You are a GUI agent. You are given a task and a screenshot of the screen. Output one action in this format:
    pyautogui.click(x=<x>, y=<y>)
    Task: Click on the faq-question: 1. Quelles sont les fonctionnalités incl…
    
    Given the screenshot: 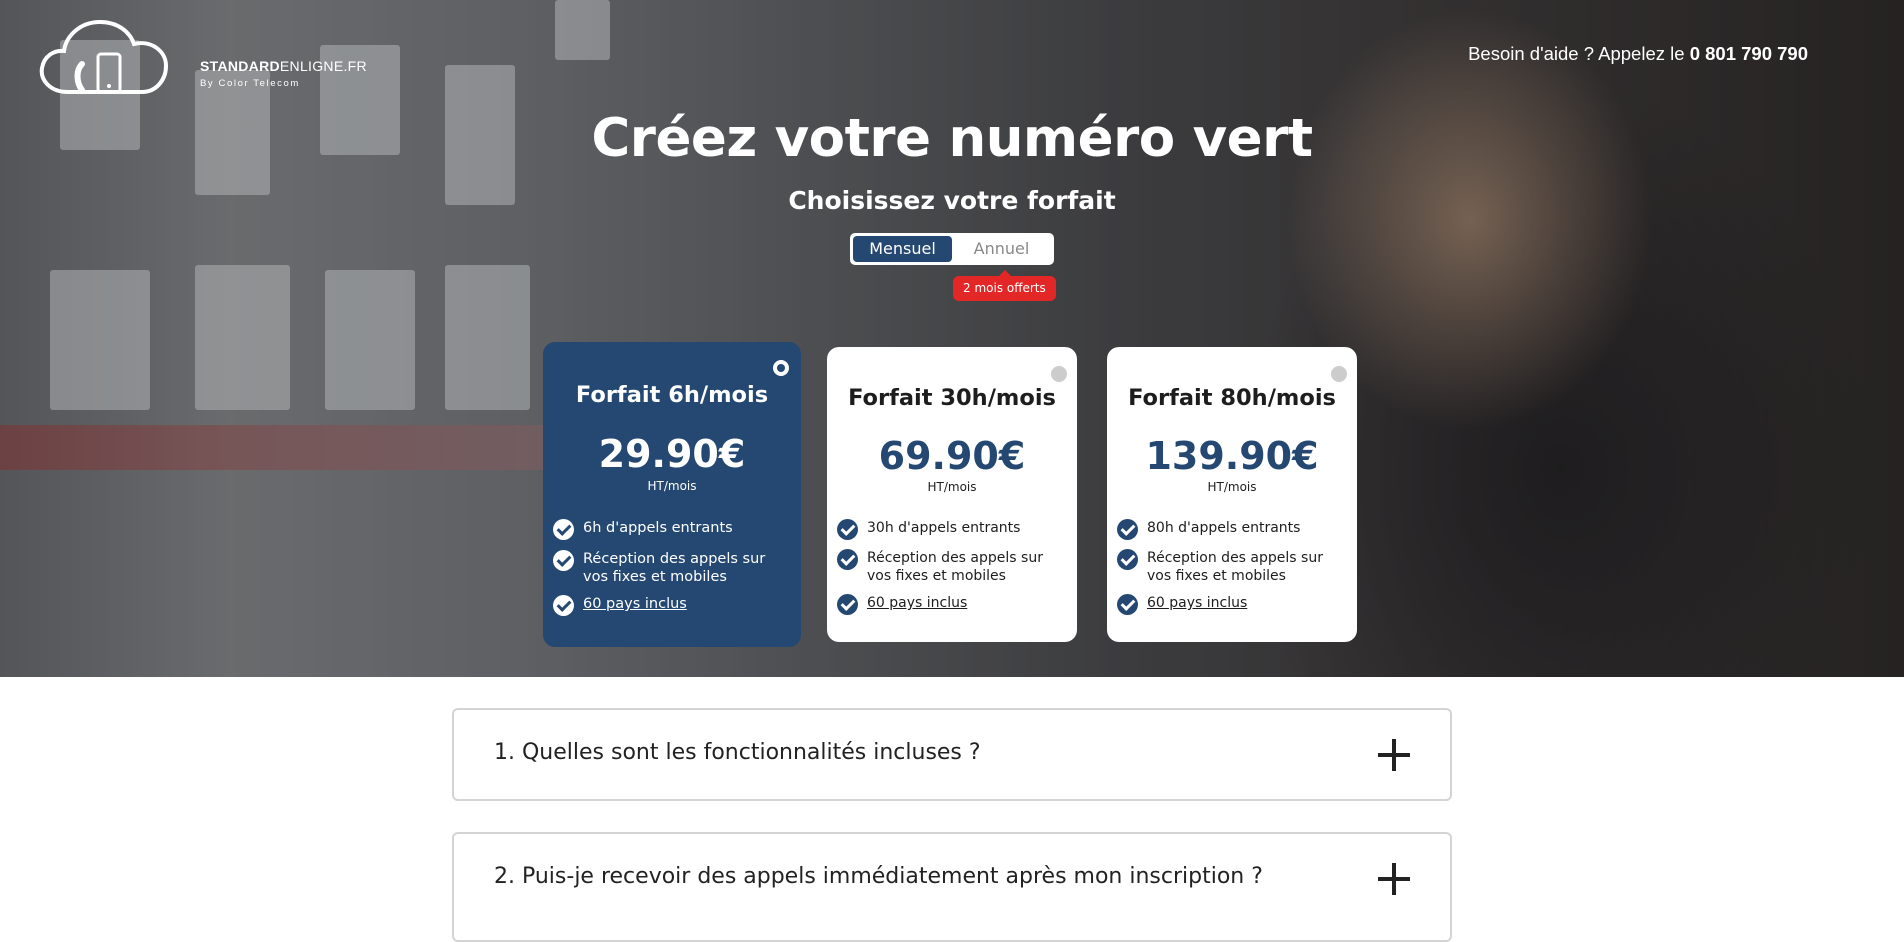 What is the action you would take?
    pyautogui.click(x=737, y=752)
    